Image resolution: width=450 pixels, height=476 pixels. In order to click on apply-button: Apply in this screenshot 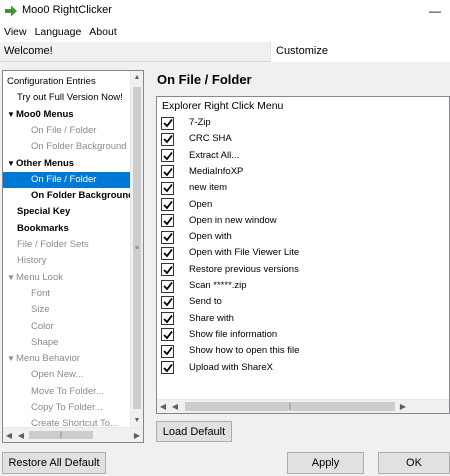, I will do `click(325, 463)`.